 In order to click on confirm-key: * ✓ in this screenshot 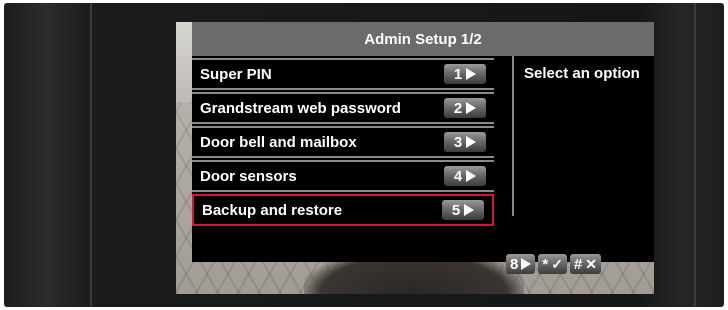, I will do `click(552, 264)`.